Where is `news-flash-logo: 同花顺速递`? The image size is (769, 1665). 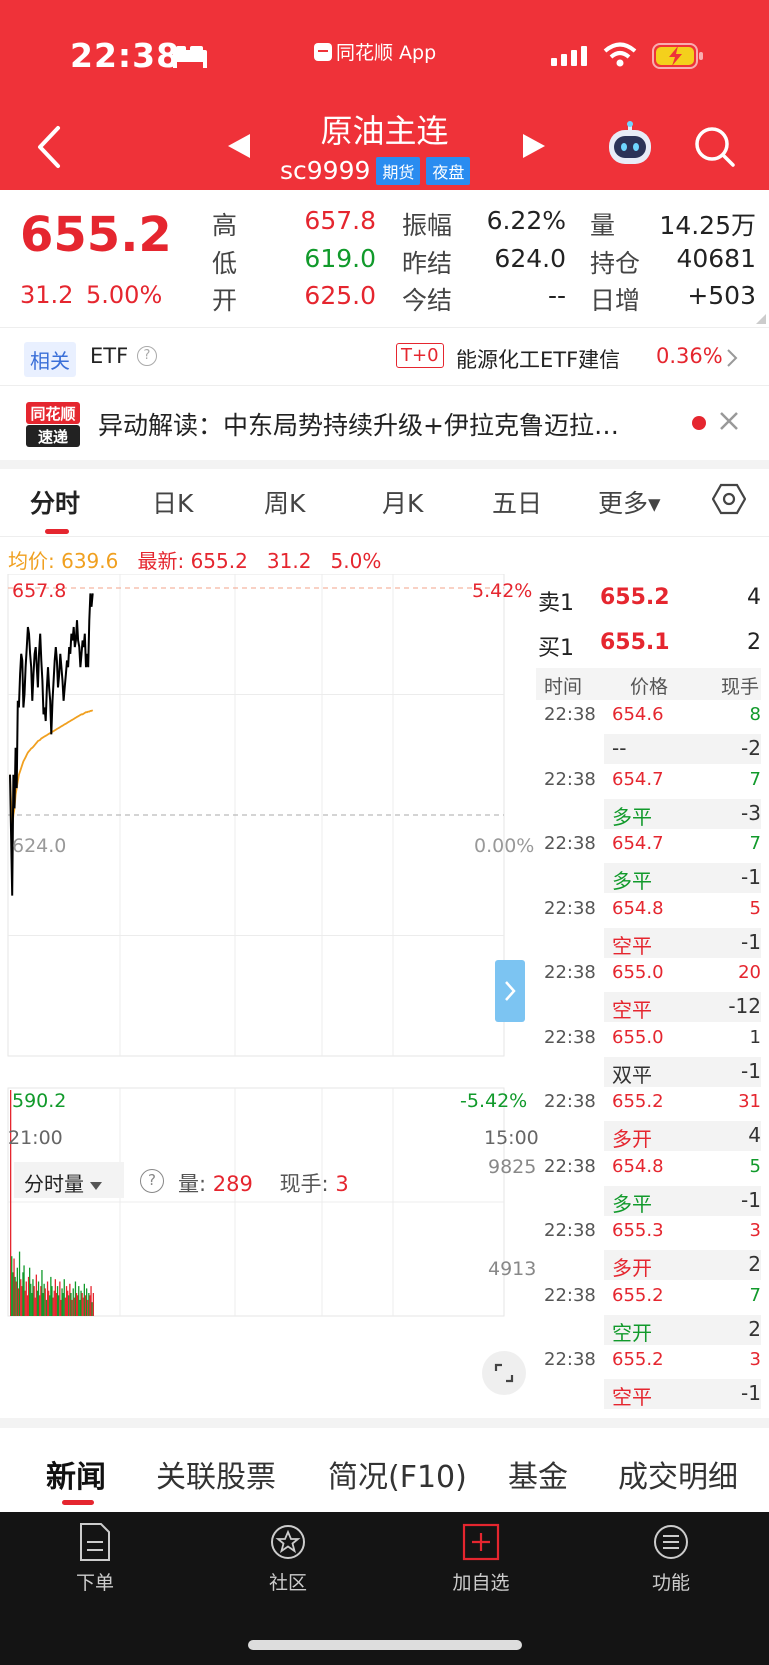
news-flash-logo: 同花顺速递 is located at coordinates (53, 424).